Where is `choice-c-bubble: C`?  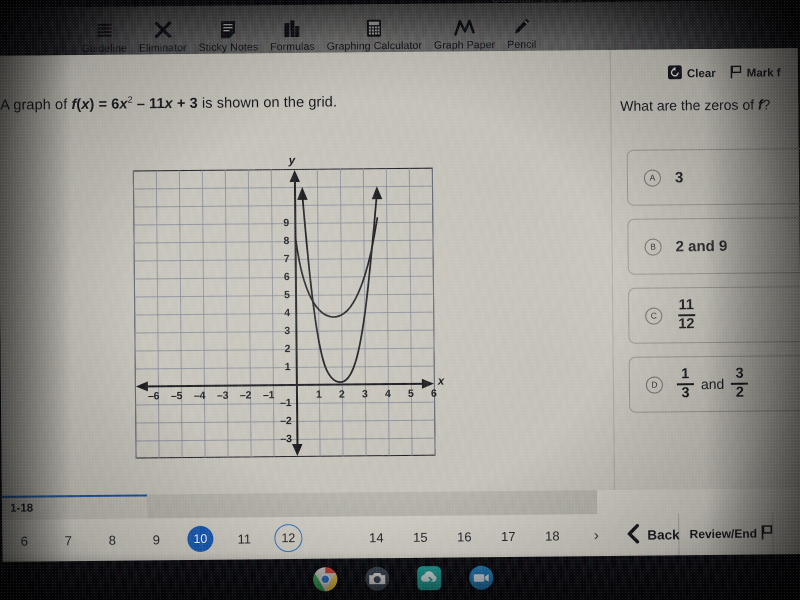
choice-c-bubble: C is located at coordinates (654, 315).